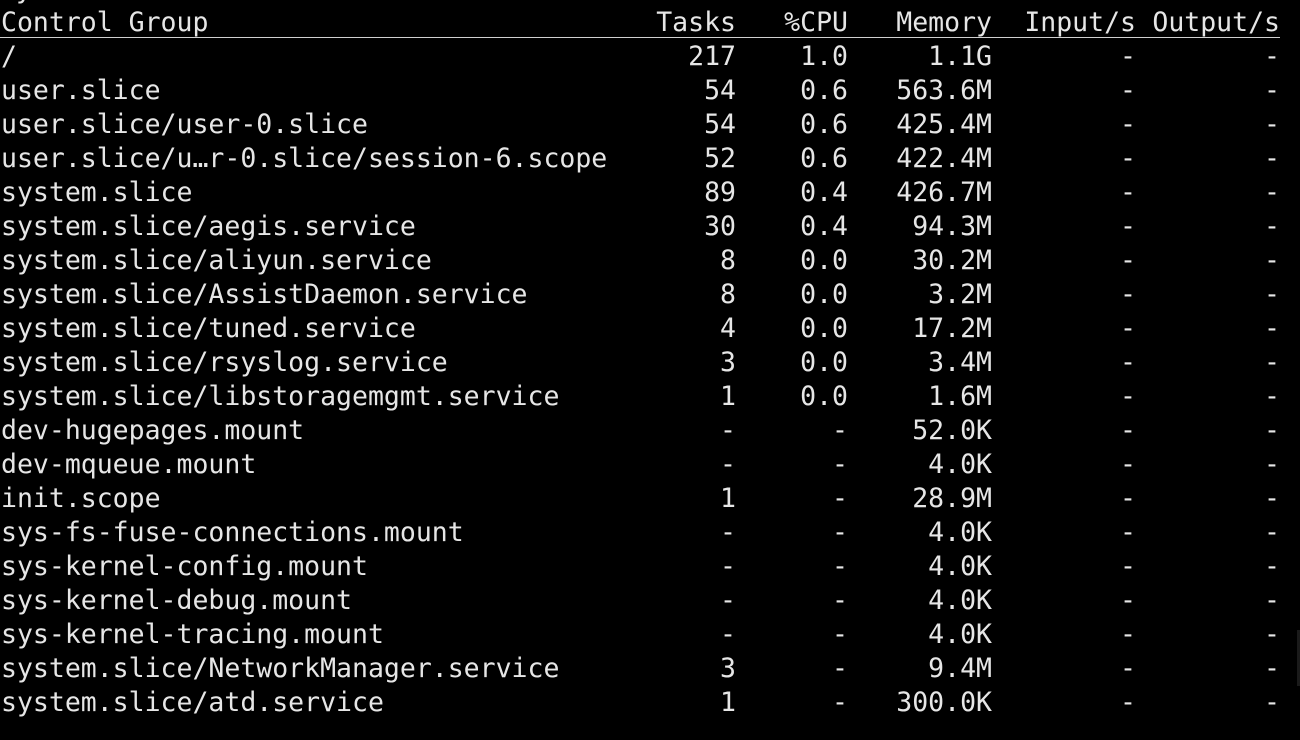 The width and height of the screenshot is (1300, 740). What do you see at coordinates (184, 566) in the screenshot?
I see `cell-control-group: sys-kernel-config.mount` at bounding box center [184, 566].